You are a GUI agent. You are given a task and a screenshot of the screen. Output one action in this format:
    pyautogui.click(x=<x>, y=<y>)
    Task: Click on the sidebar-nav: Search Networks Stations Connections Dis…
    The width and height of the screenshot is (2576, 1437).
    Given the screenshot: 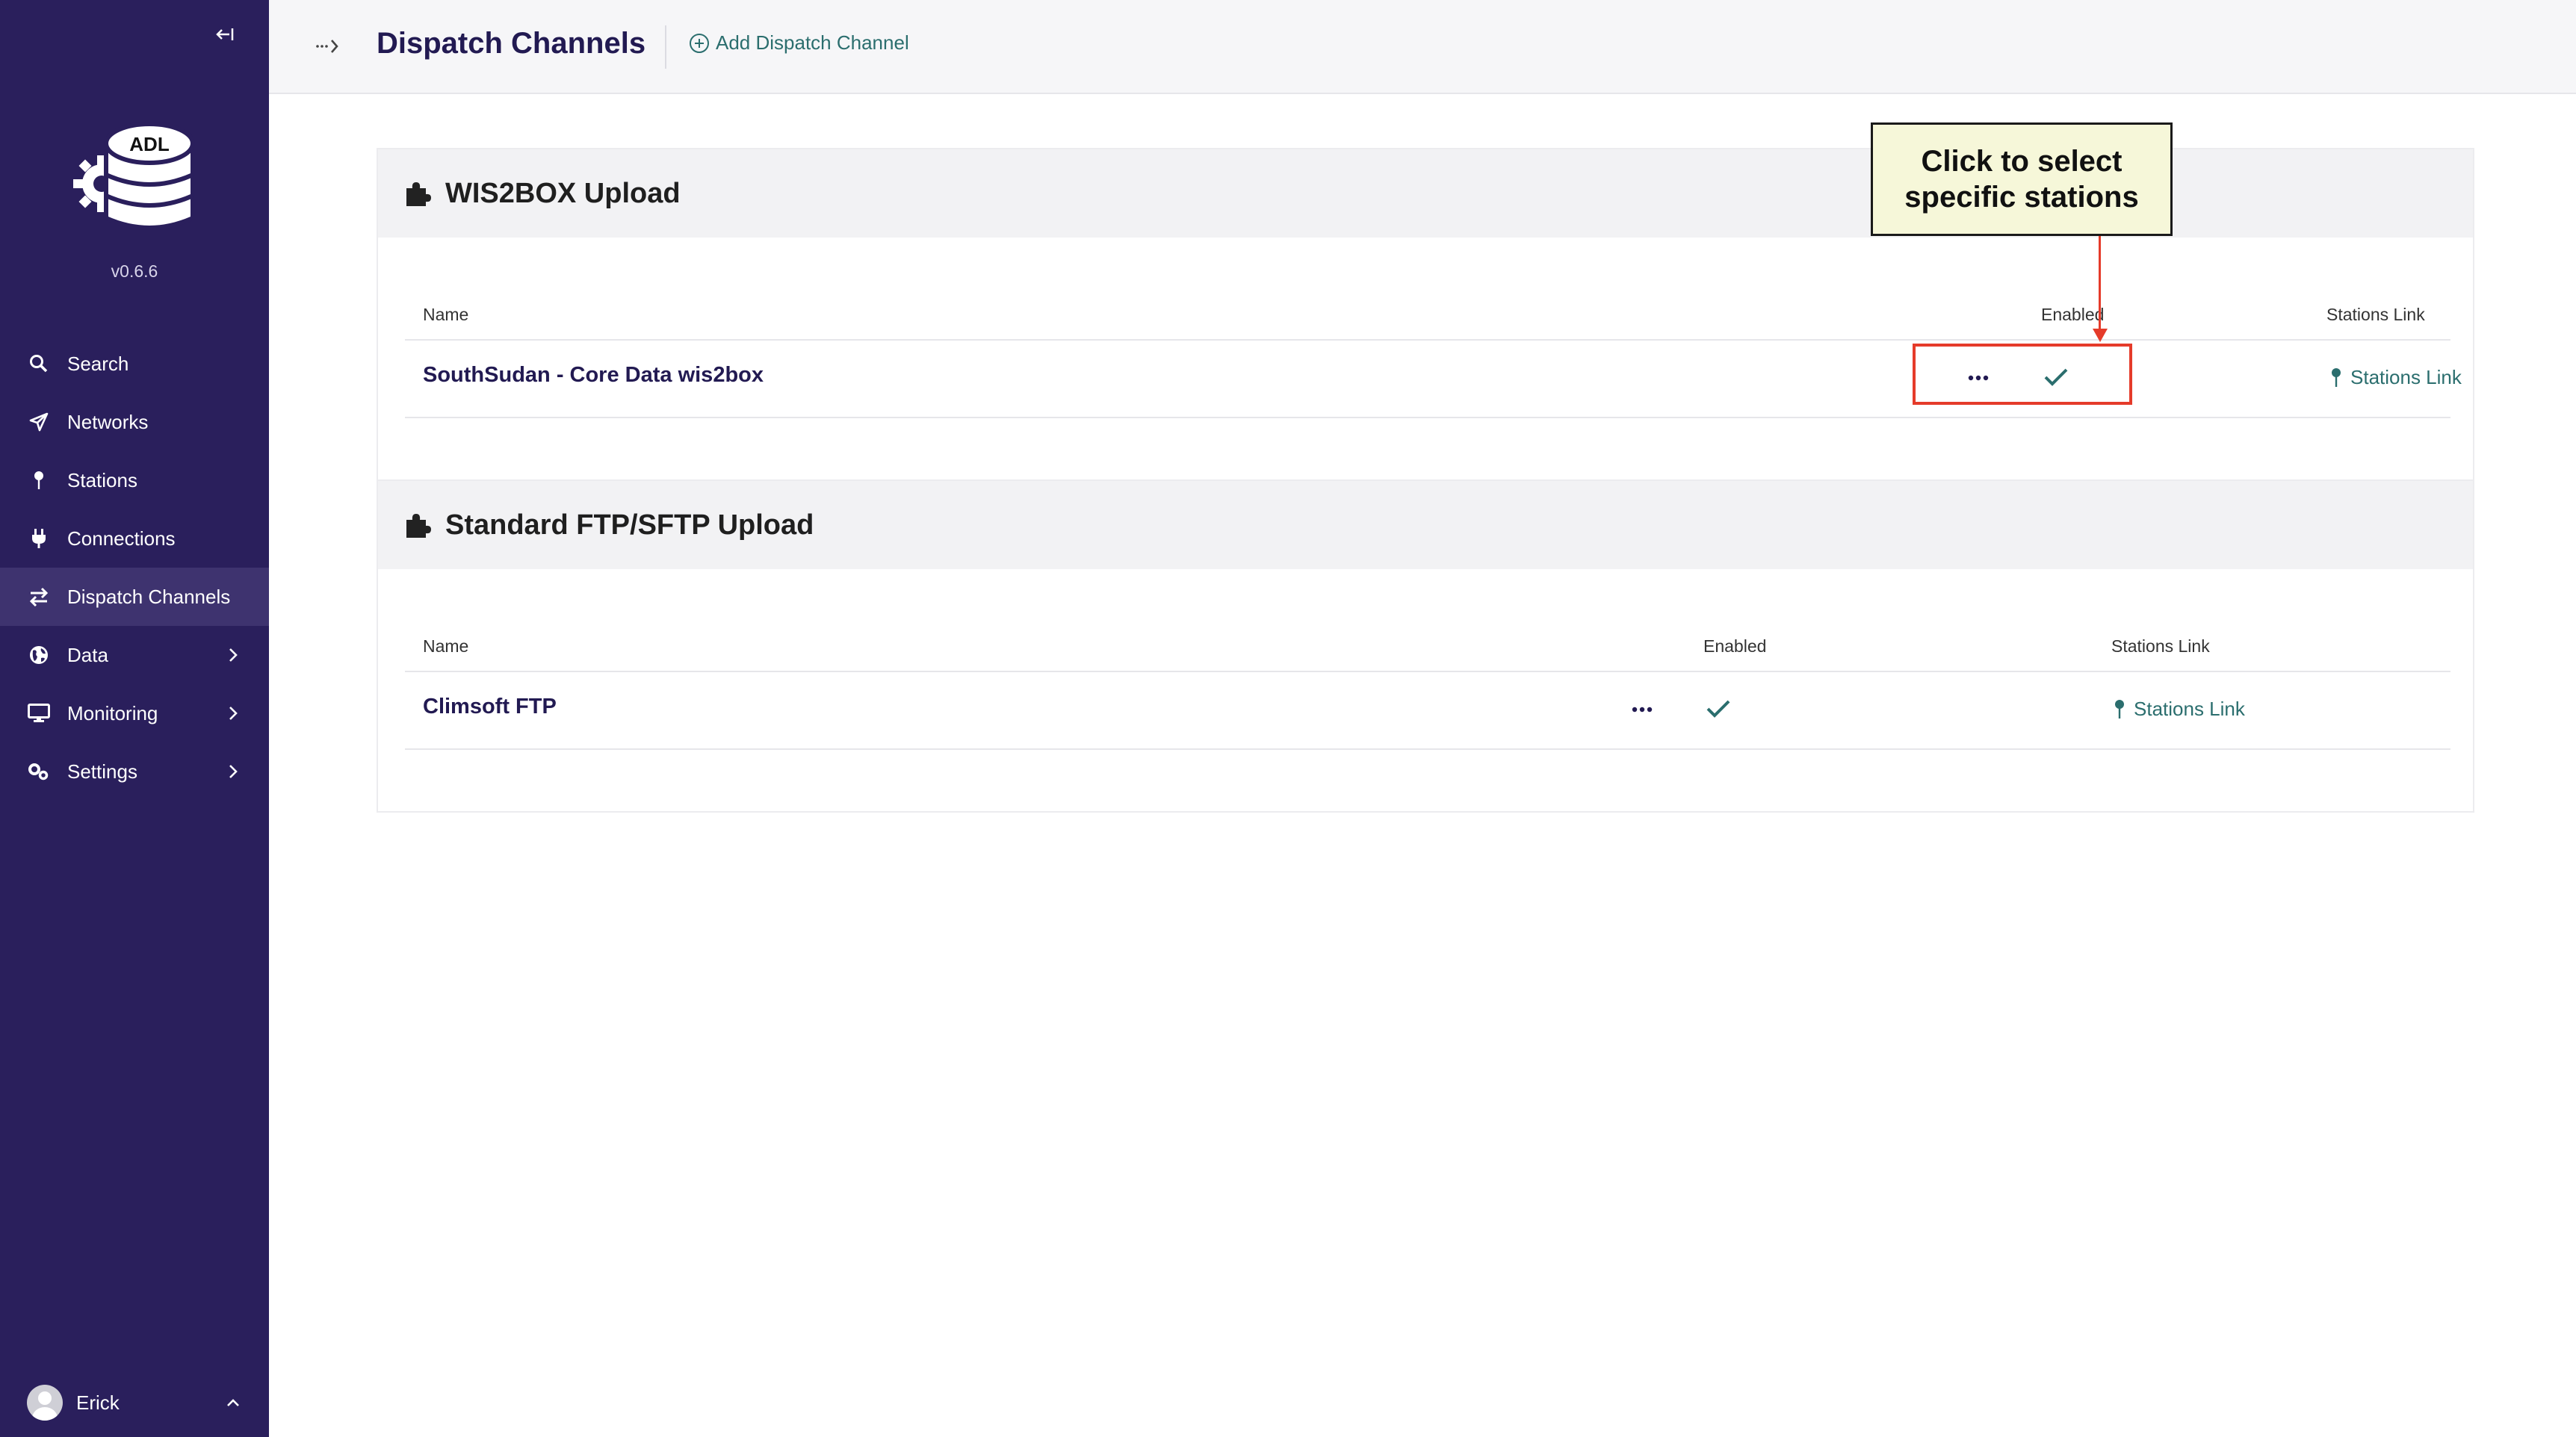 What is the action you would take?
    pyautogui.click(x=134, y=568)
    